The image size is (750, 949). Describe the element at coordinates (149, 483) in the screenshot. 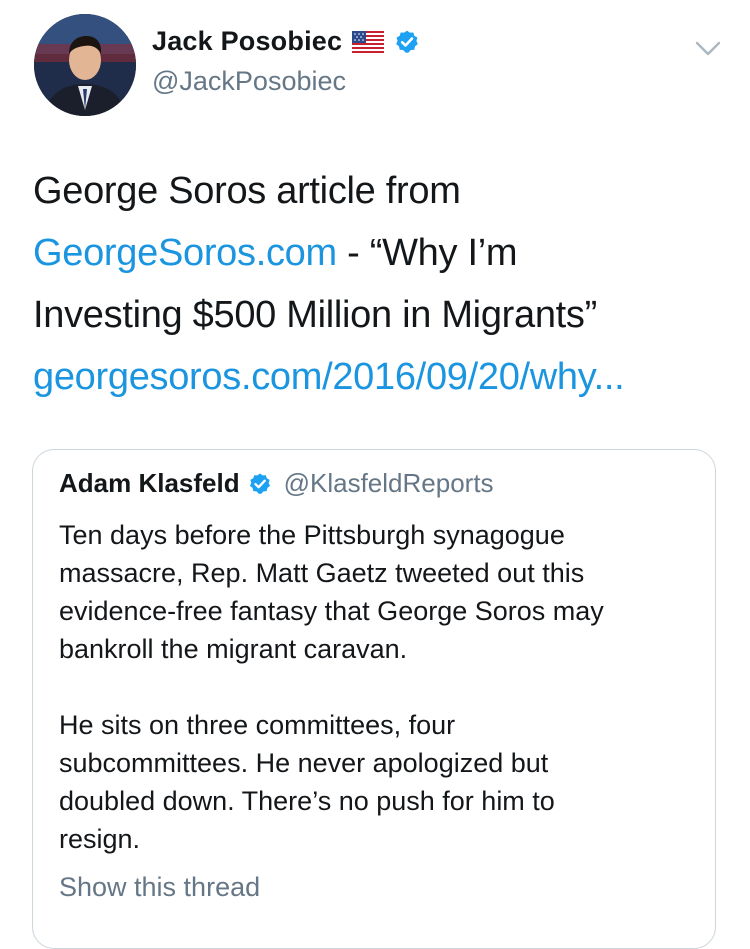

I see `quoted-author-name: Adam Klasfeld` at that location.